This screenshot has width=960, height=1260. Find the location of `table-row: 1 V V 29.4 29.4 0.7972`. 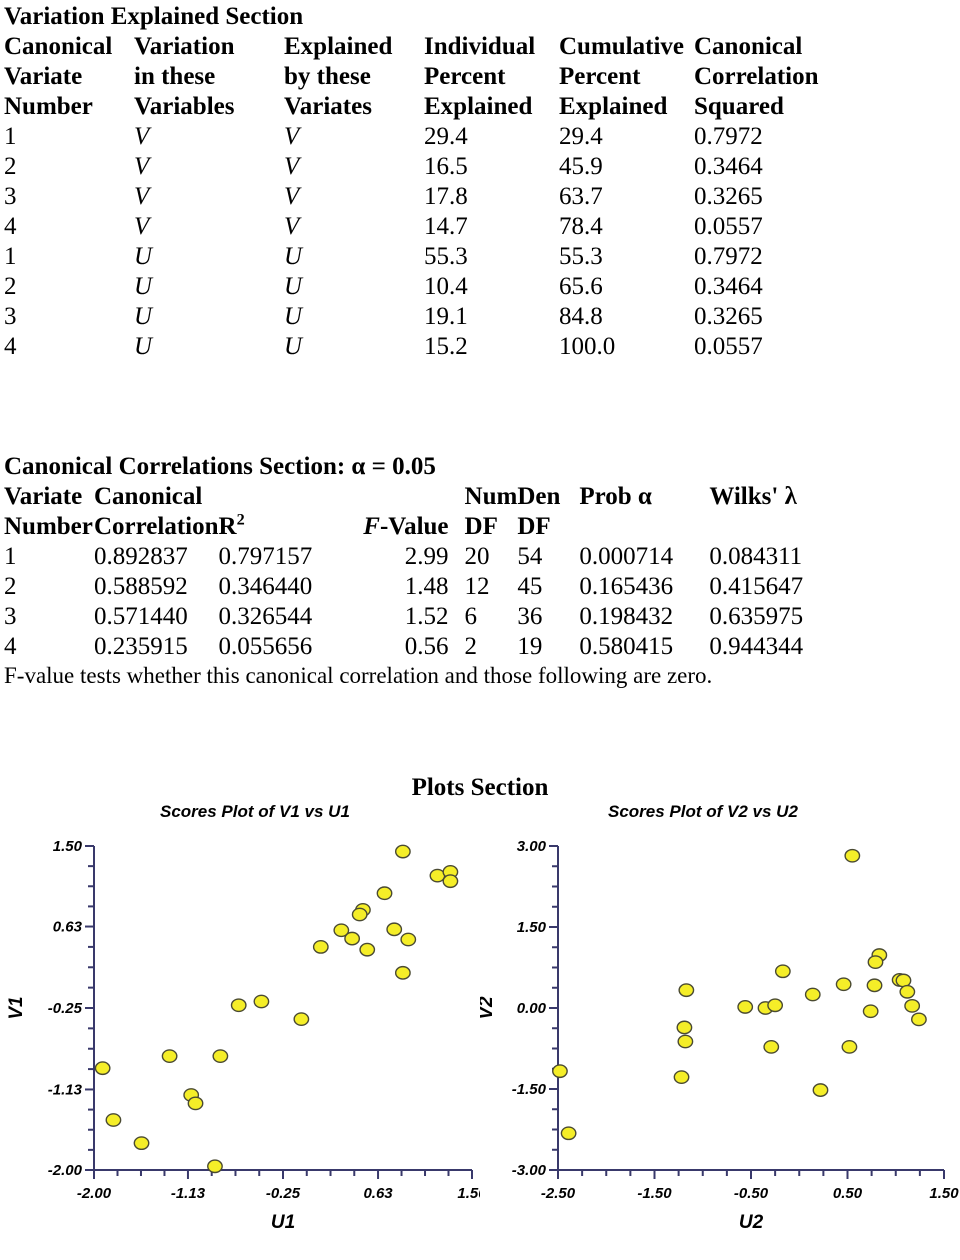

table-row: 1 V V 29.4 29.4 0.7972 is located at coordinates (434, 137).